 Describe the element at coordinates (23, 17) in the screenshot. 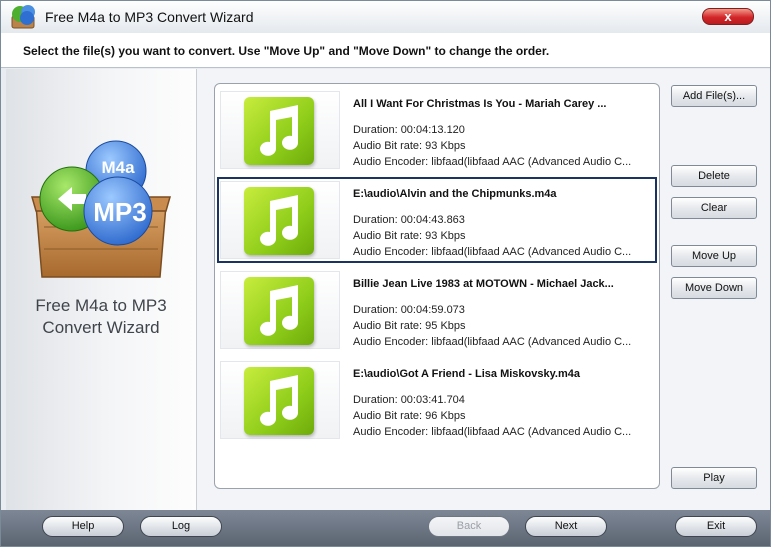

I see `app-icon` at that location.